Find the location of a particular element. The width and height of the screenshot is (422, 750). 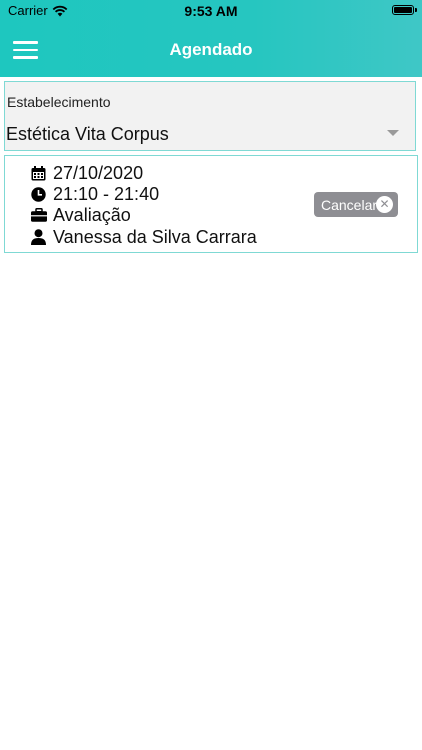

battery-icon is located at coordinates (404, 10).